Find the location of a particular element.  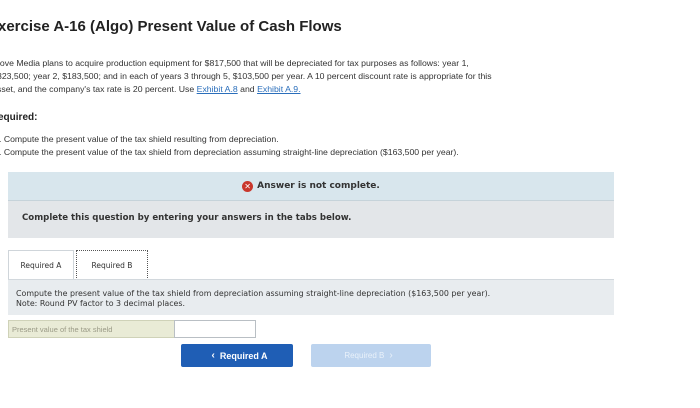

and-text: and is located at coordinates (247, 89).